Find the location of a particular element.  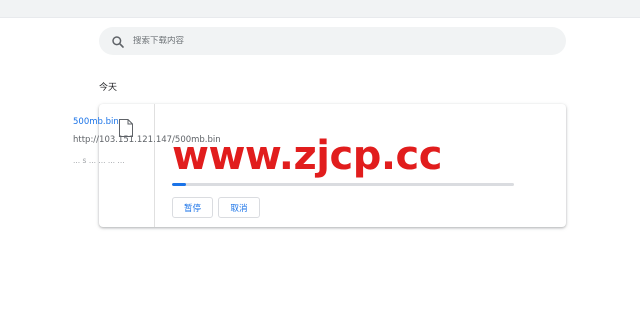

pause-button: 暂停 is located at coordinates (192, 207).